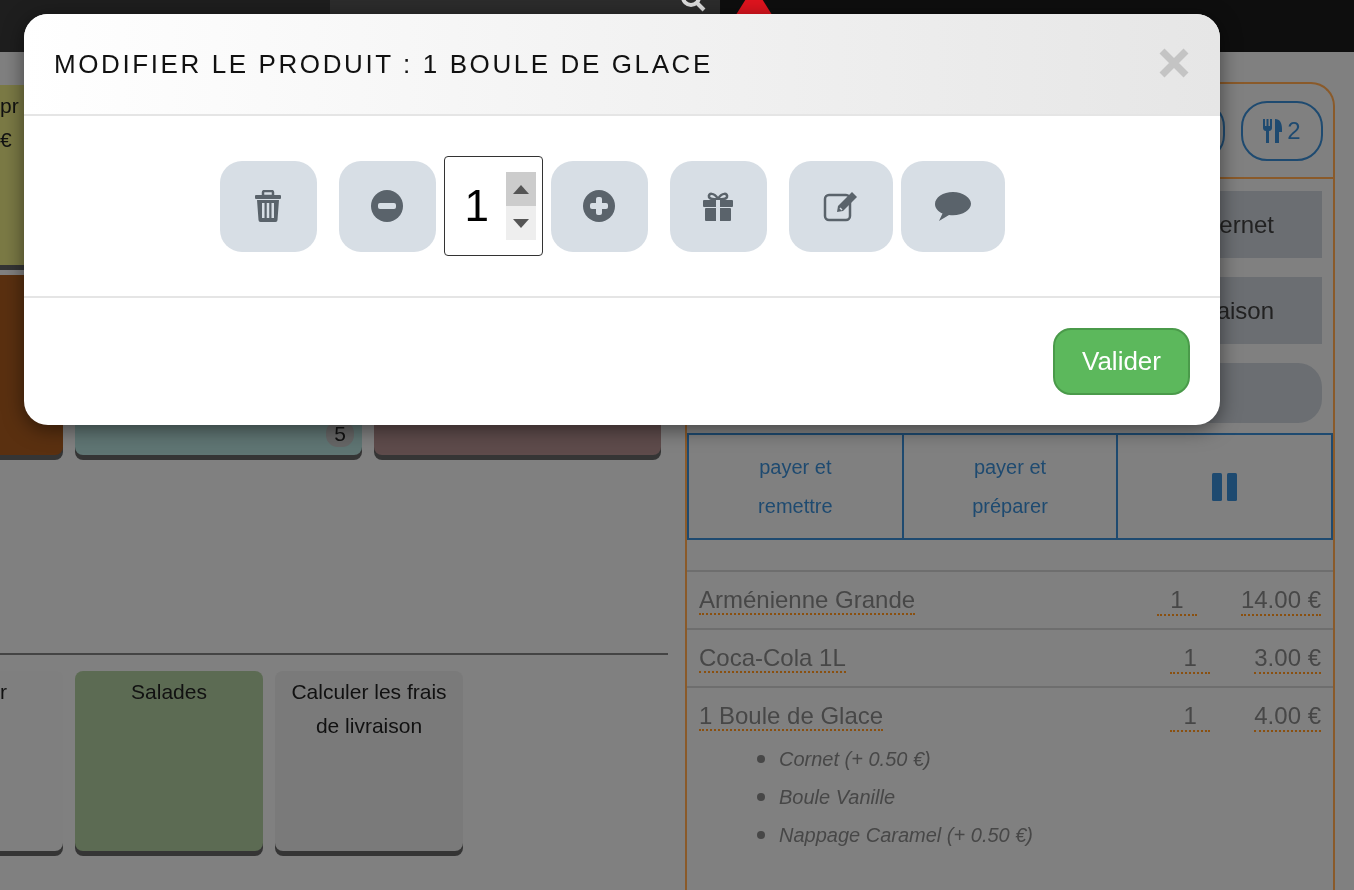 The image size is (1354, 890). I want to click on plus-circle-icon, so click(599, 206).